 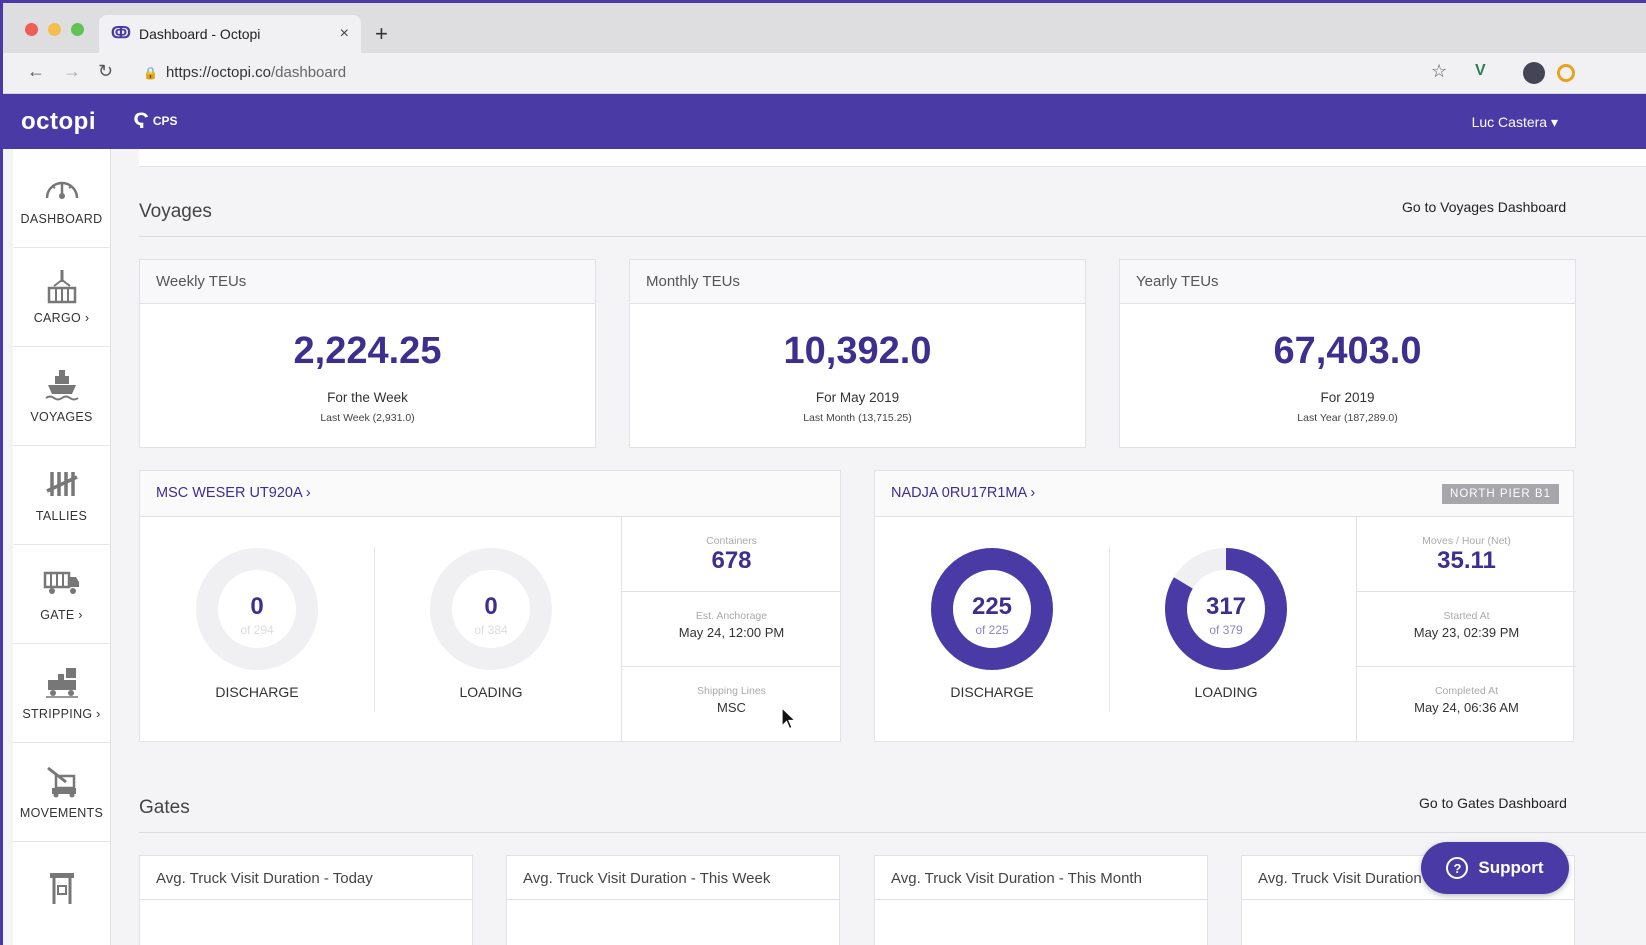 I want to click on teu-previous: Last Week (2,931.0), so click(x=367, y=418).